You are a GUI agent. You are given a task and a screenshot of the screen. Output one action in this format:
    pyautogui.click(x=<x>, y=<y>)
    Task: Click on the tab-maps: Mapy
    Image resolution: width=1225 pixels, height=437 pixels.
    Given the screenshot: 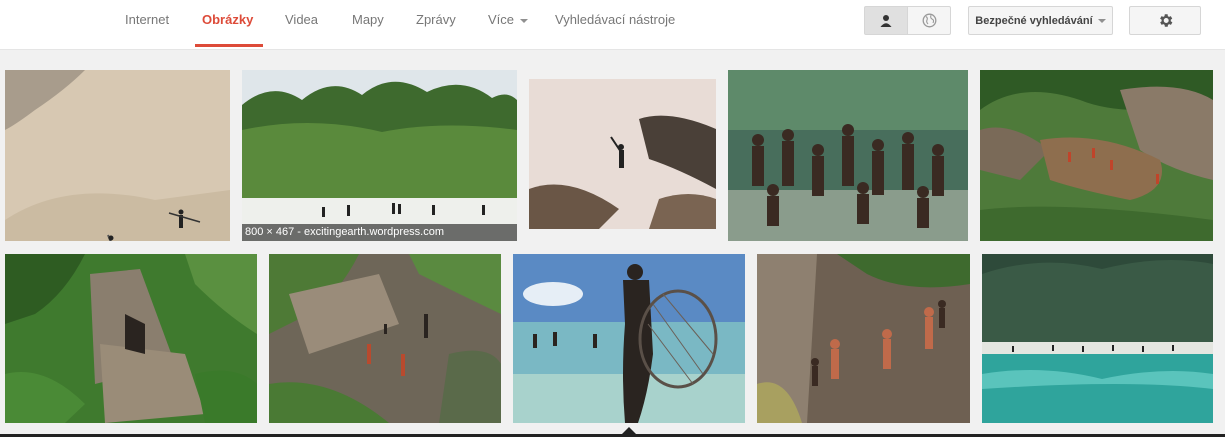 What is the action you would take?
    pyautogui.click(x=368, y=25)
    